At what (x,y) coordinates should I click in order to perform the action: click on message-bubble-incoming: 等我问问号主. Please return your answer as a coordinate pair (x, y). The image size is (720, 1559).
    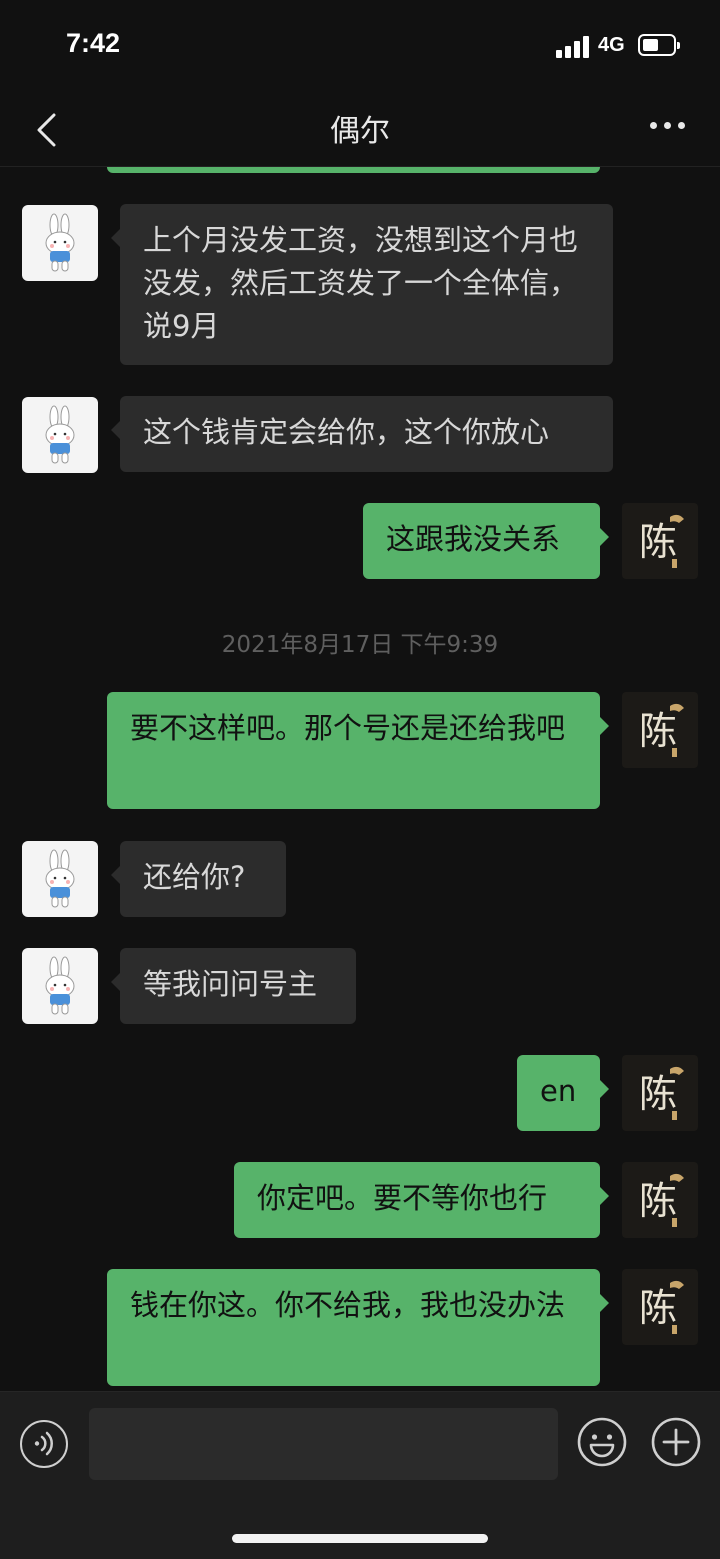
    Looking at the image, I should click on (233, 986).